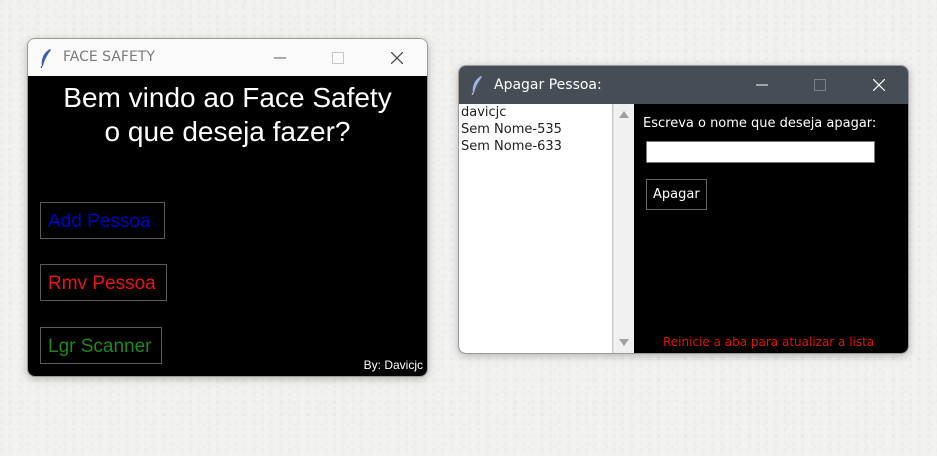 The height and width of the screenshot is (456, 937). What do you see at coordinates (624, 342) in the screenshot?
I see `scroll-down-icon` at bounding box center [624, 342].